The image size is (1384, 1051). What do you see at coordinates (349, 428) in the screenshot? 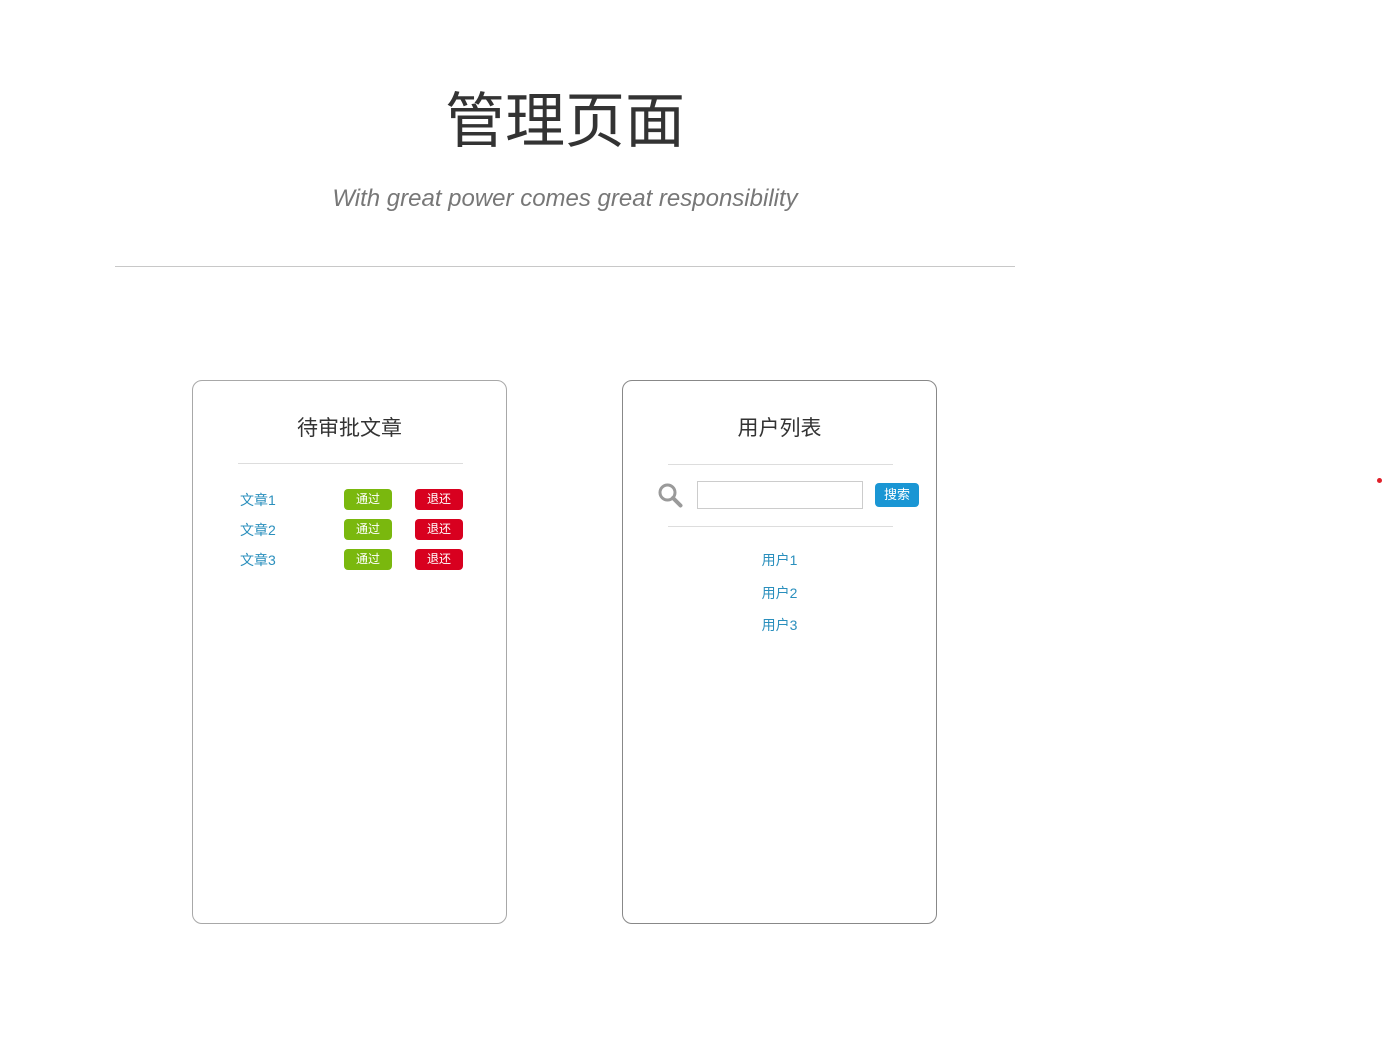
I see `pending-articles-title: 待审批文章` at bounding box center [349, 428].